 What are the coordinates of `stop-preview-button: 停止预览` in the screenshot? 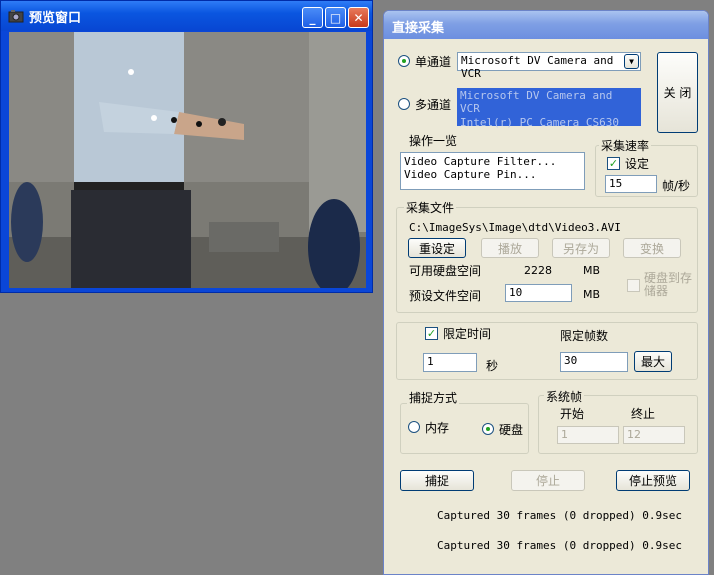 It's located at (653, 480).